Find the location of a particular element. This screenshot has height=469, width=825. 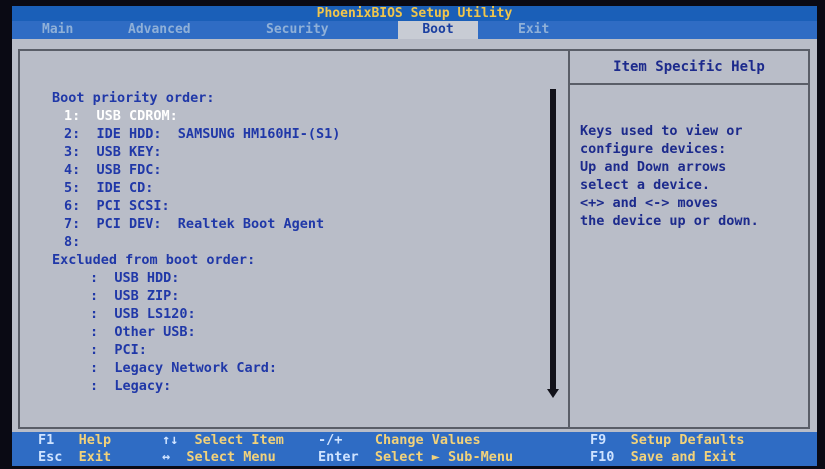

boot-item-4: 4: USB FDC: is located at coordinates (113, 170).